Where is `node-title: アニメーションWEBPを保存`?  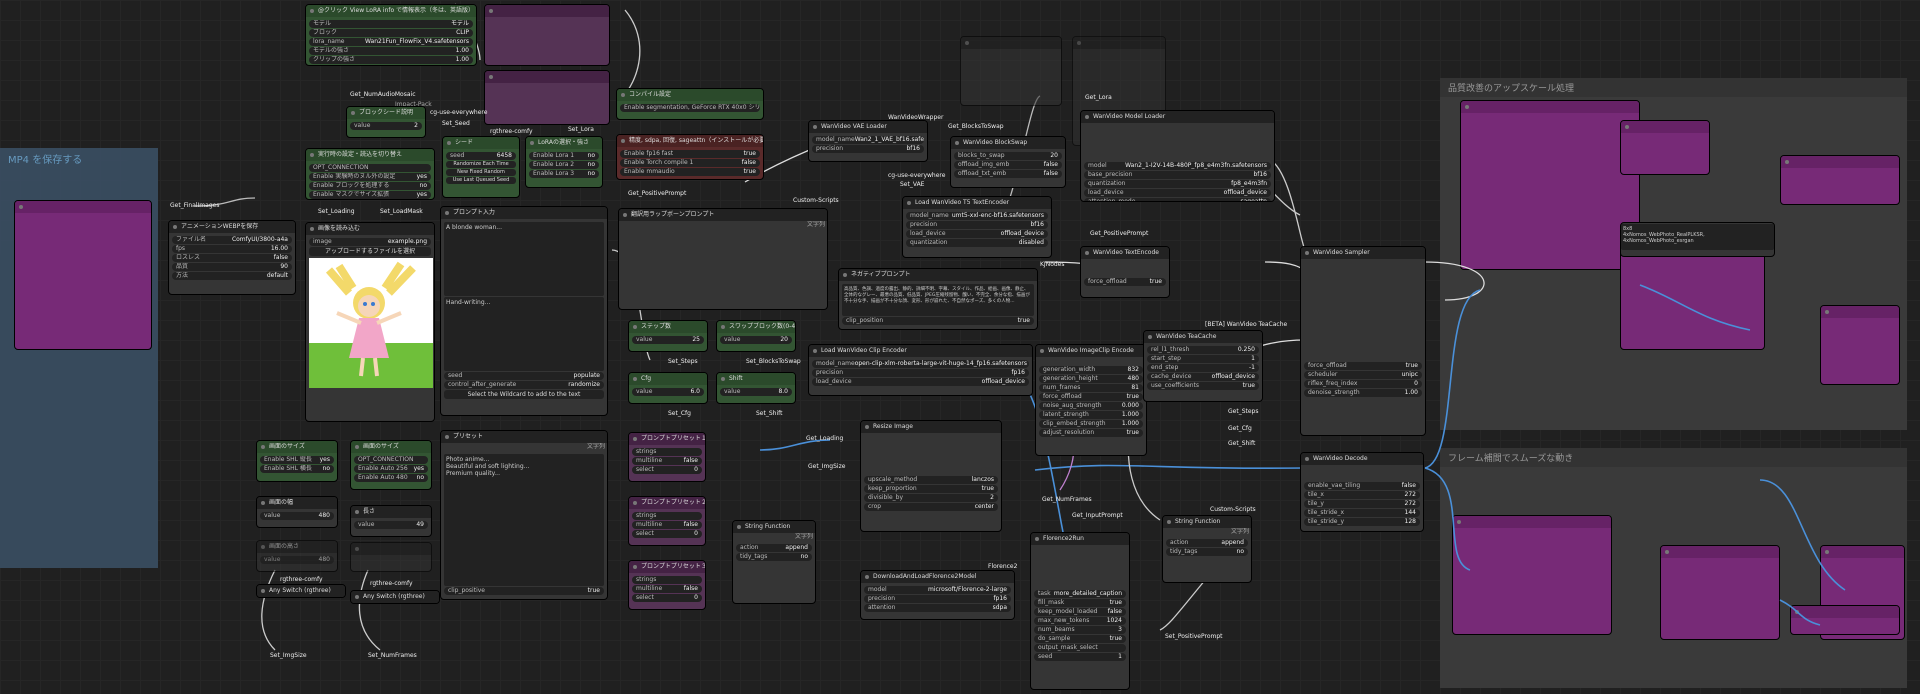
node-title: アニメーションWEBPを保存 is located at coordinates (232, 227).